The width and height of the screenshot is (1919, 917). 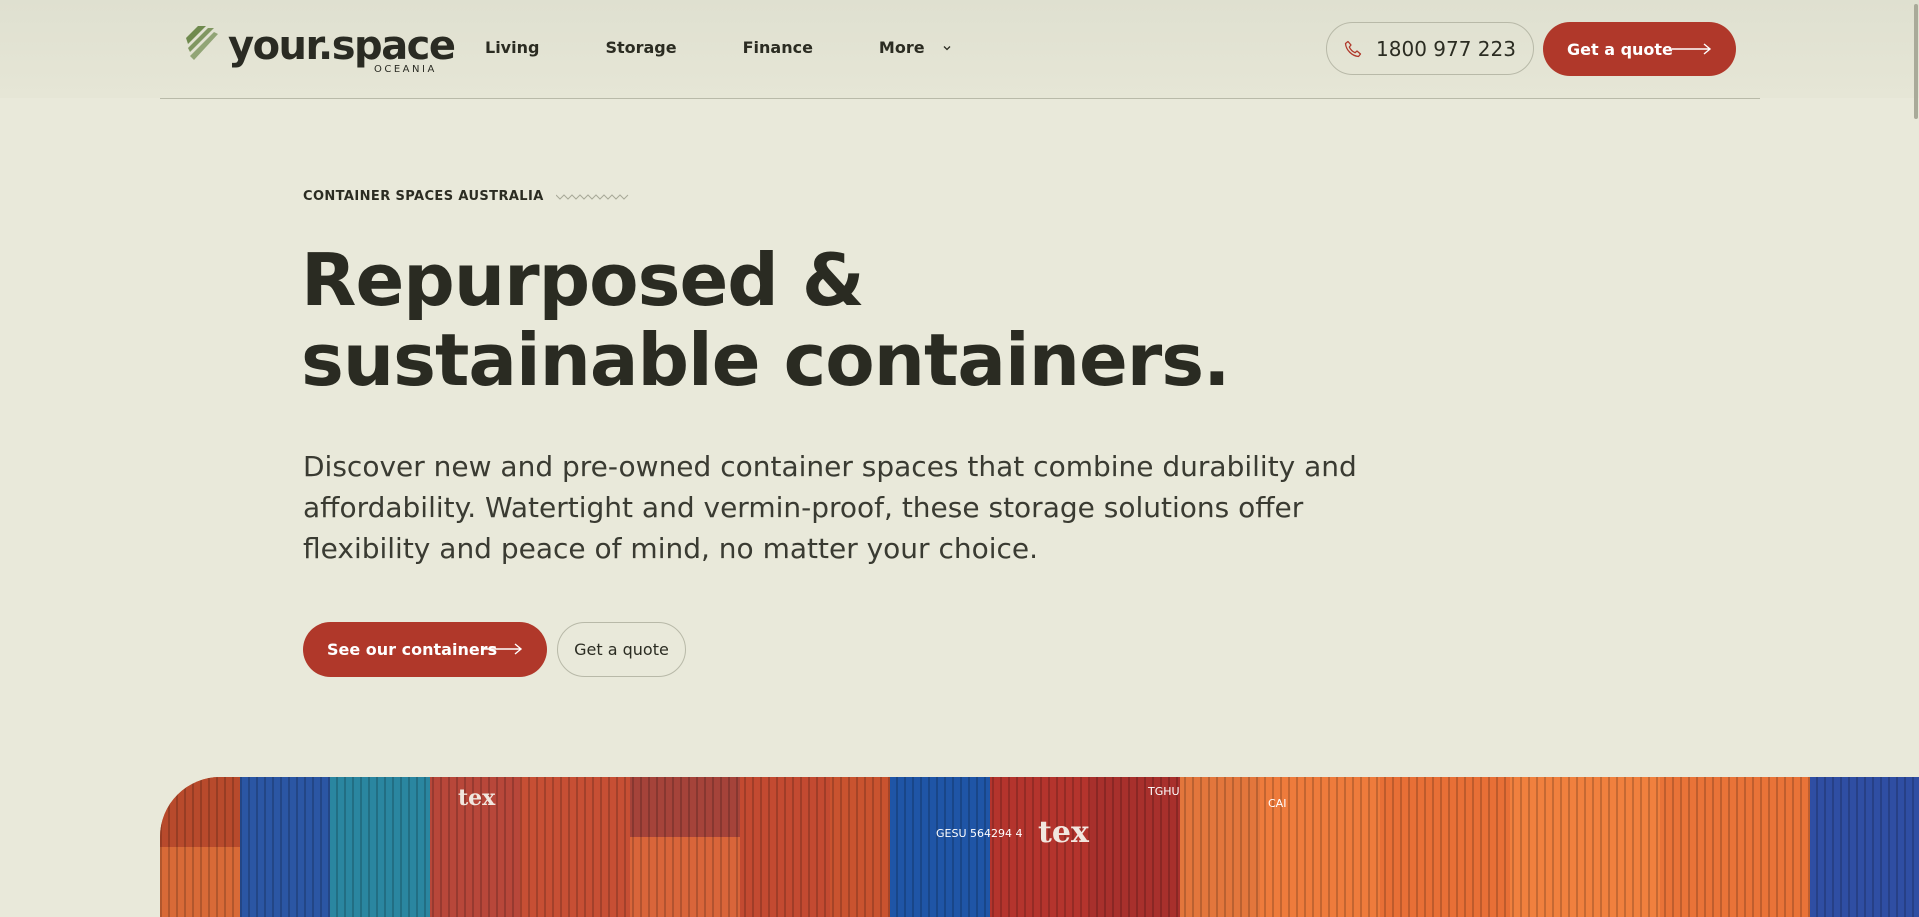 What do you see at coordinates (1620, 49) in the screenshot?
I see `quote-label: Get a quote` at bounding box center [1620, 49].